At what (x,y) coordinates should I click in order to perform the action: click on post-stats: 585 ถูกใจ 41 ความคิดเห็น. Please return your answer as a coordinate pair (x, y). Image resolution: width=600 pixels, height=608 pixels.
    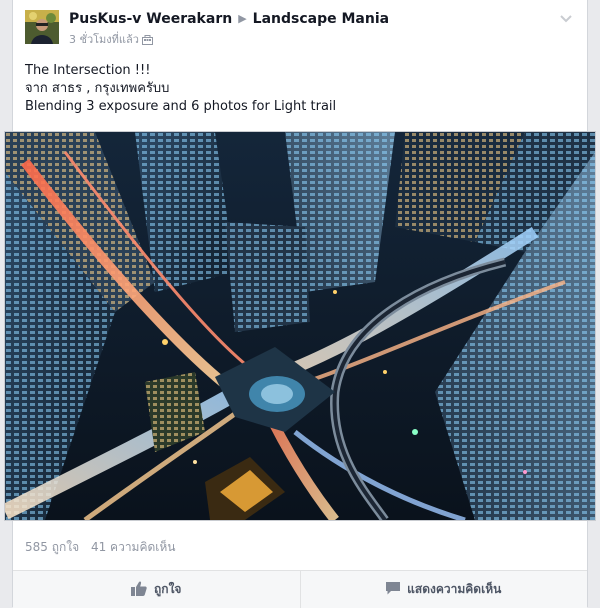
    Looking at the image, I should click on (104, 547).